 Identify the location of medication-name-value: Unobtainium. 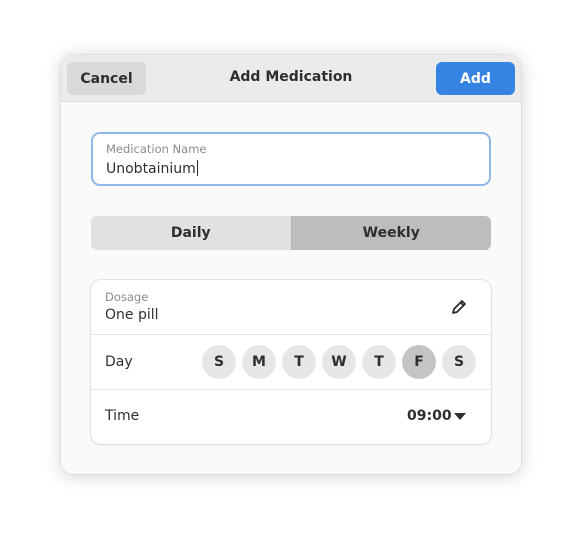
(151, 169).